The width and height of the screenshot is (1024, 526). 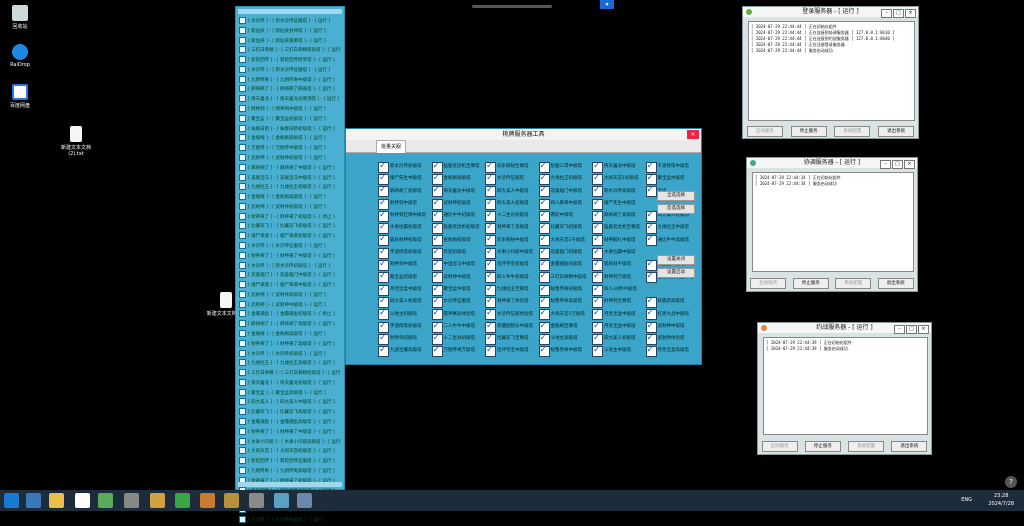 I want to click on app-icon, so click(x=231, y=500).